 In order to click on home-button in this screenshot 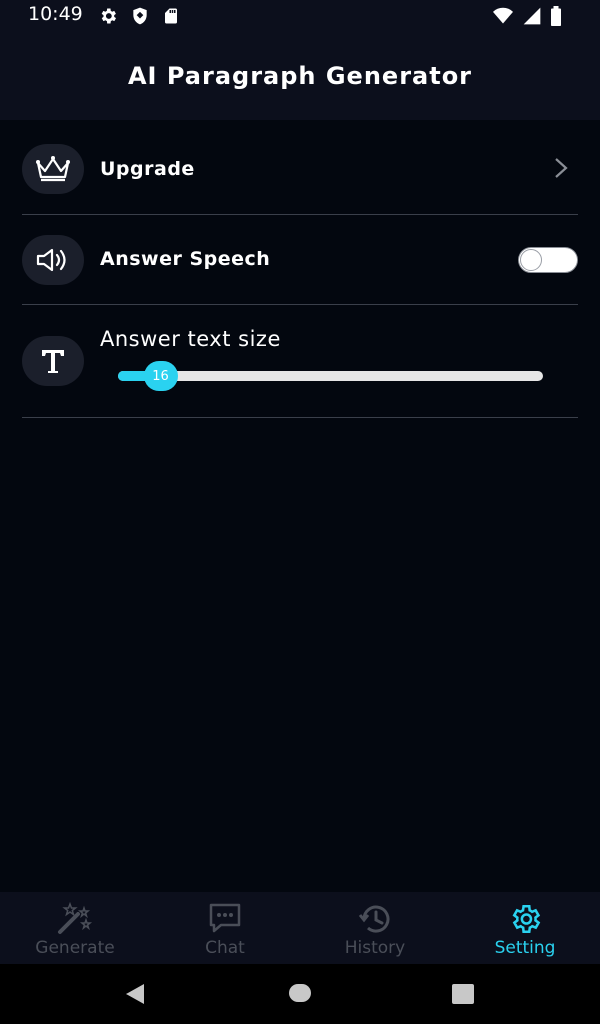, I will do `click(300, 993)`.